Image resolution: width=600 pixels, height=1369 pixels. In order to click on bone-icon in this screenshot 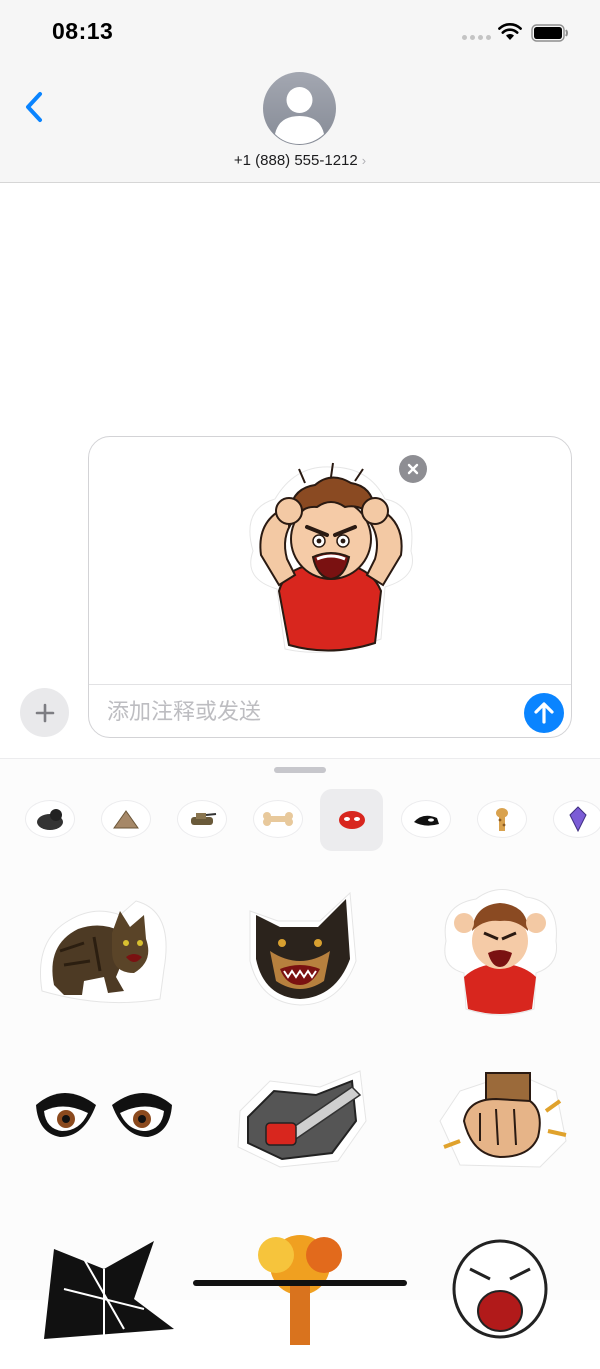, I will do `click(278, 819)`.